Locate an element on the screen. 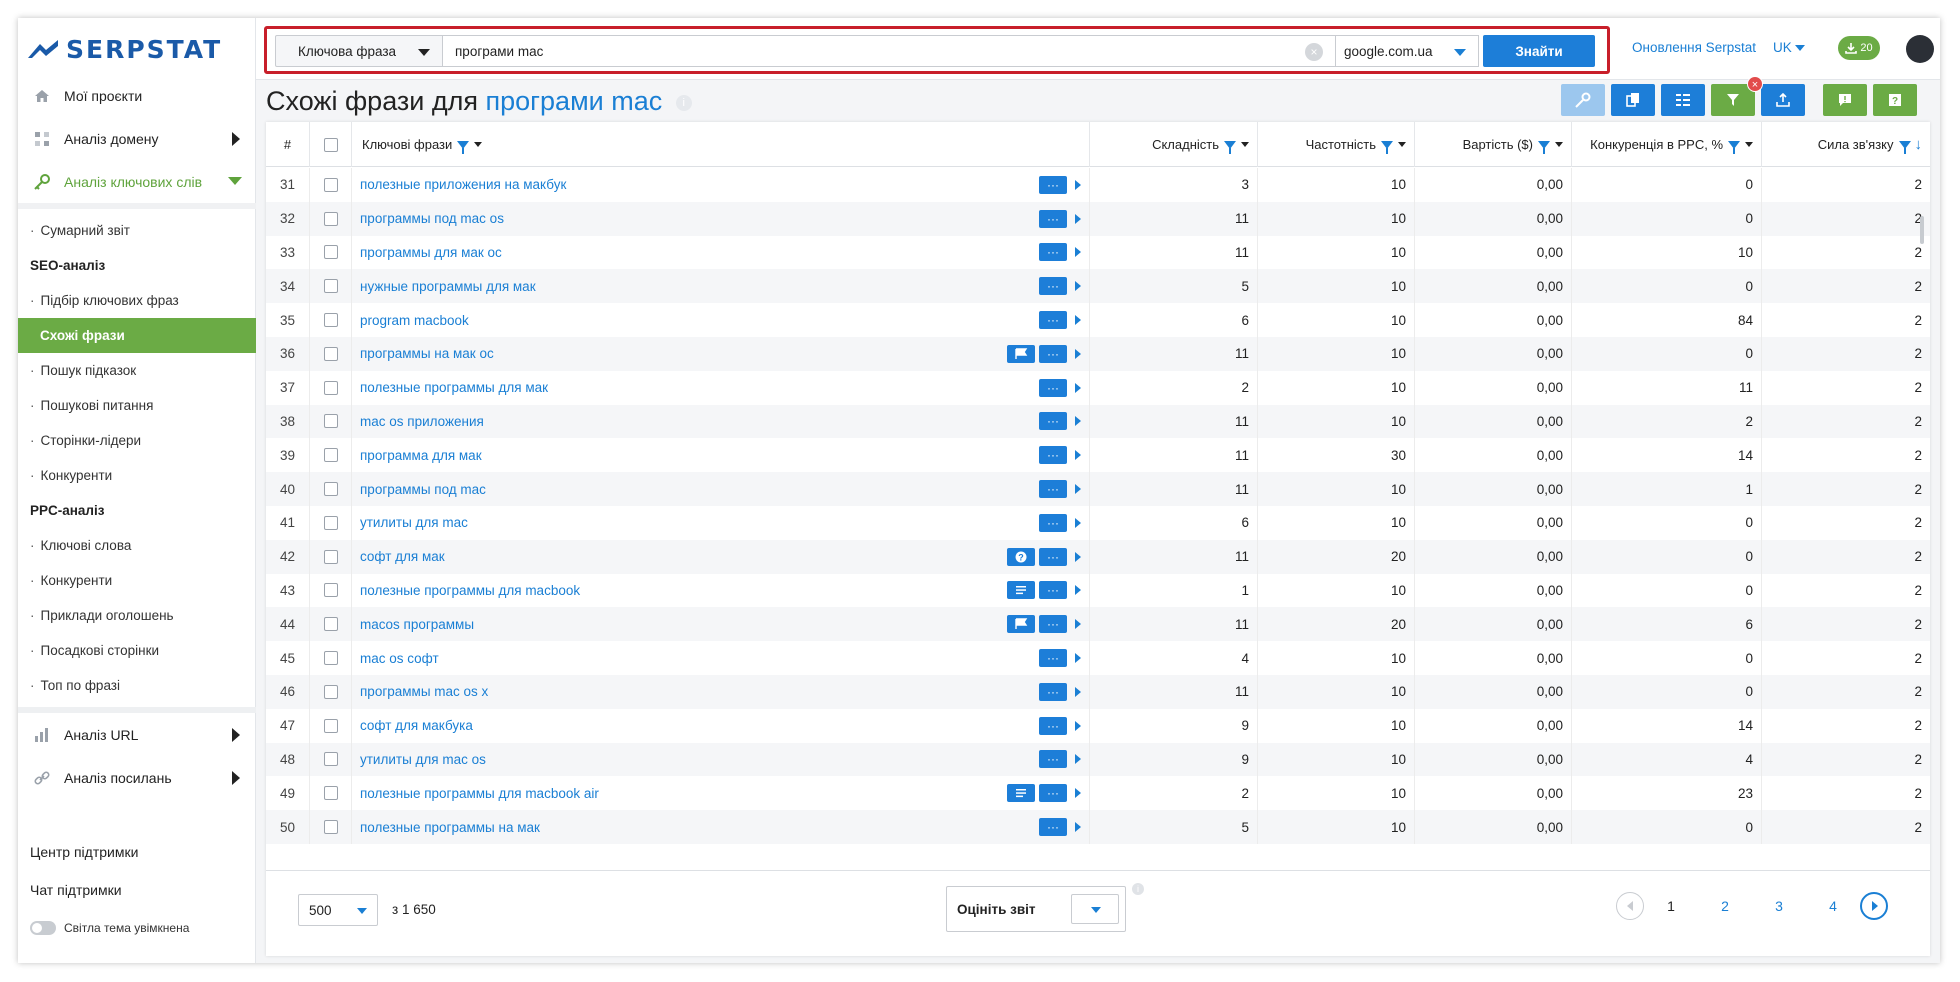 The image size is (1960, 982). keyword-link: program macbook is located at coordinates (414, 320).